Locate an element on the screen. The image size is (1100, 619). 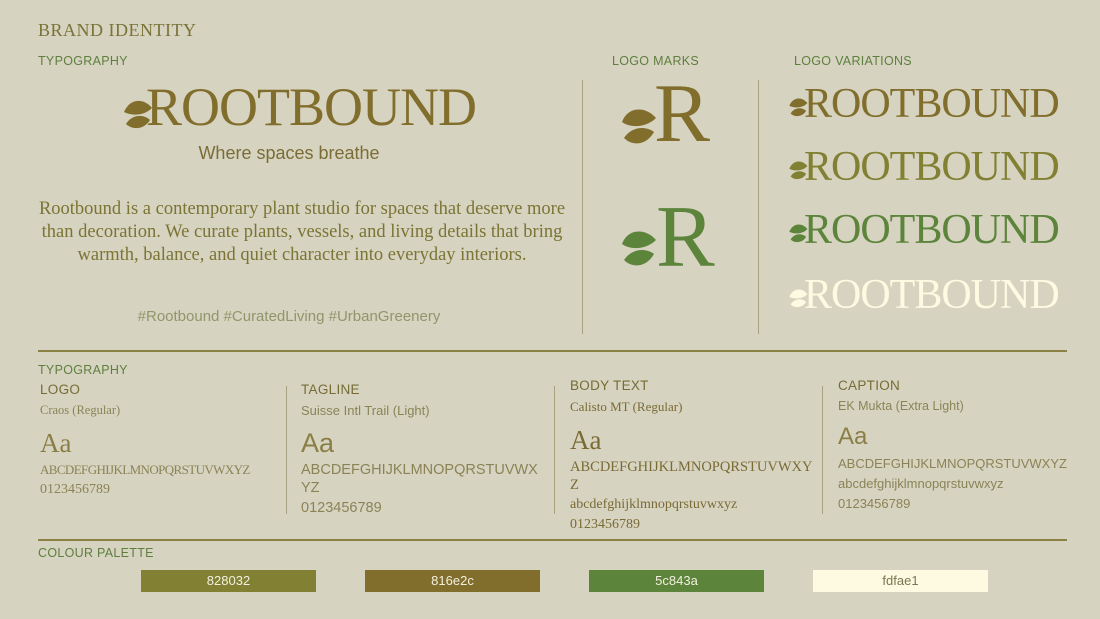
type-spec-title: BODY TEXT is located at coordinates (609, 385).